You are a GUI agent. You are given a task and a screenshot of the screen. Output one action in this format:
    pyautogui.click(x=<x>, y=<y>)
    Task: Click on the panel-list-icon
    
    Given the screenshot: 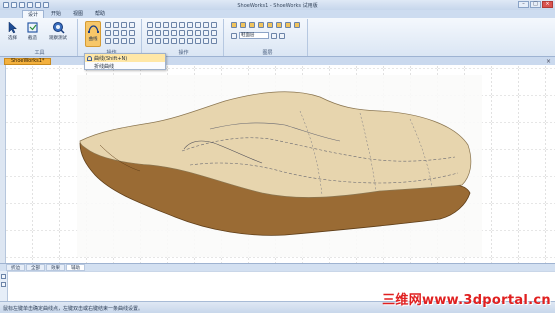 What is the action you would take?
    pyautogui.click(x=3, y=284)
    